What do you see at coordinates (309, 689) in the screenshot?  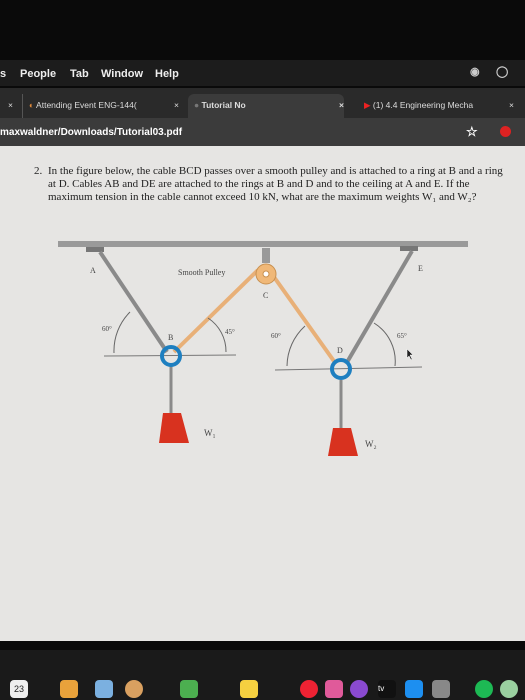 I see `news-icon` at bounding box center [309, 689].